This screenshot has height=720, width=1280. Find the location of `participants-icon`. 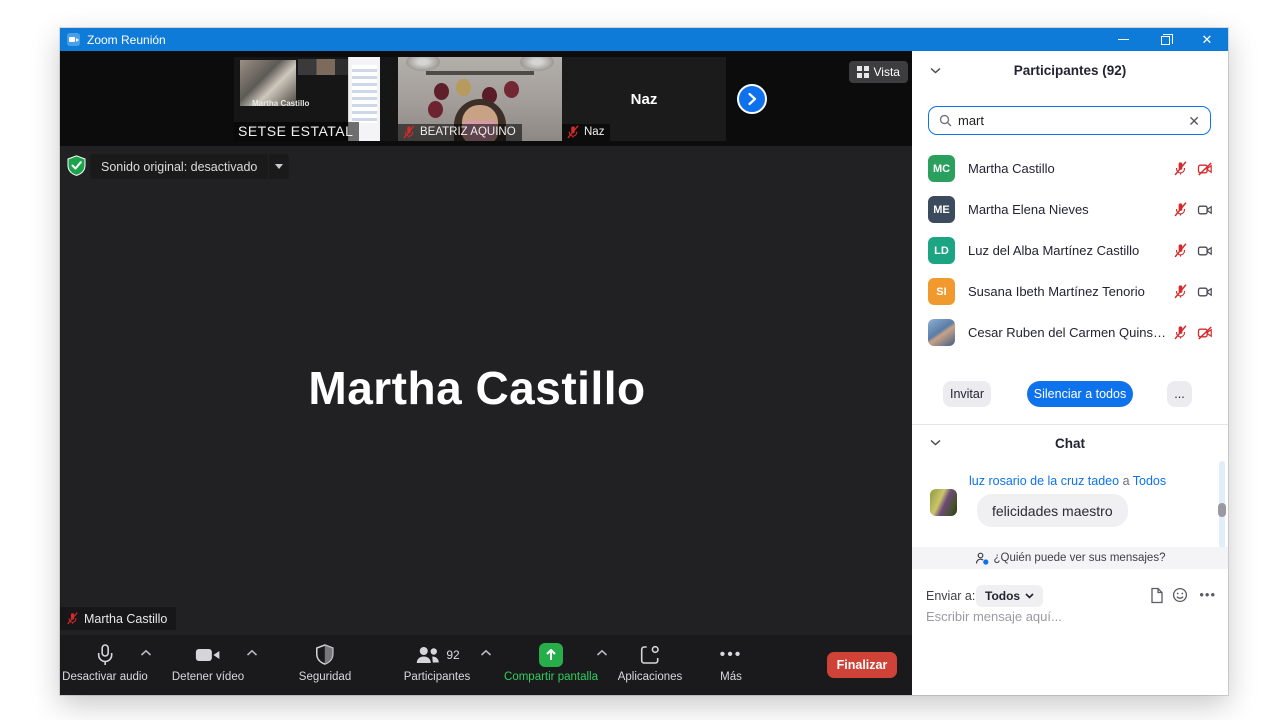

participants-icon is located at coordinates (427, 655).